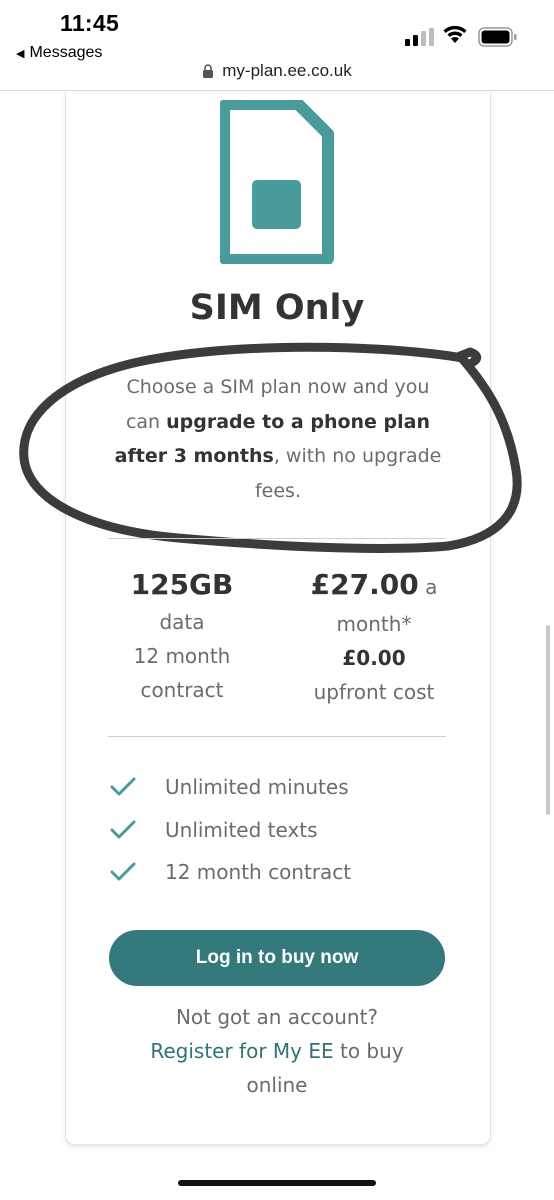  I want to click on feature-label: 12 month contract, so click(258, 872).